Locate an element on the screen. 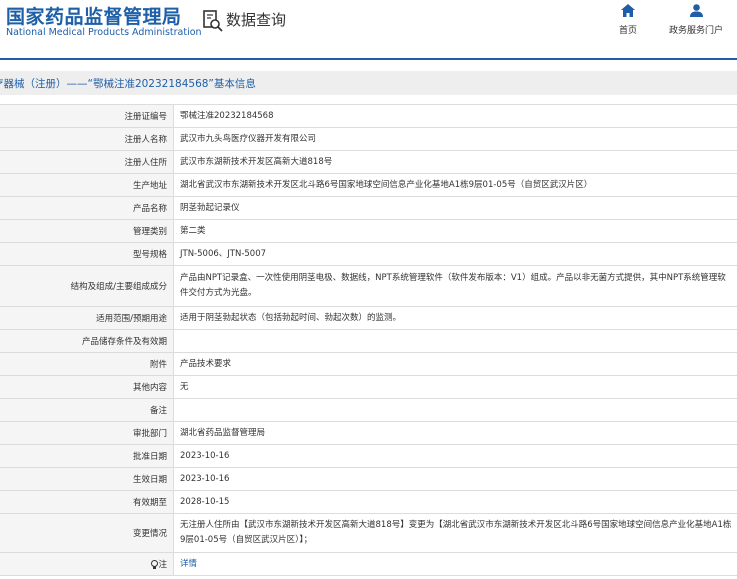 This screenshot has width=737, height=579. table-row: 批准日期 2023-10-16 is located at coordinates (368, 456).